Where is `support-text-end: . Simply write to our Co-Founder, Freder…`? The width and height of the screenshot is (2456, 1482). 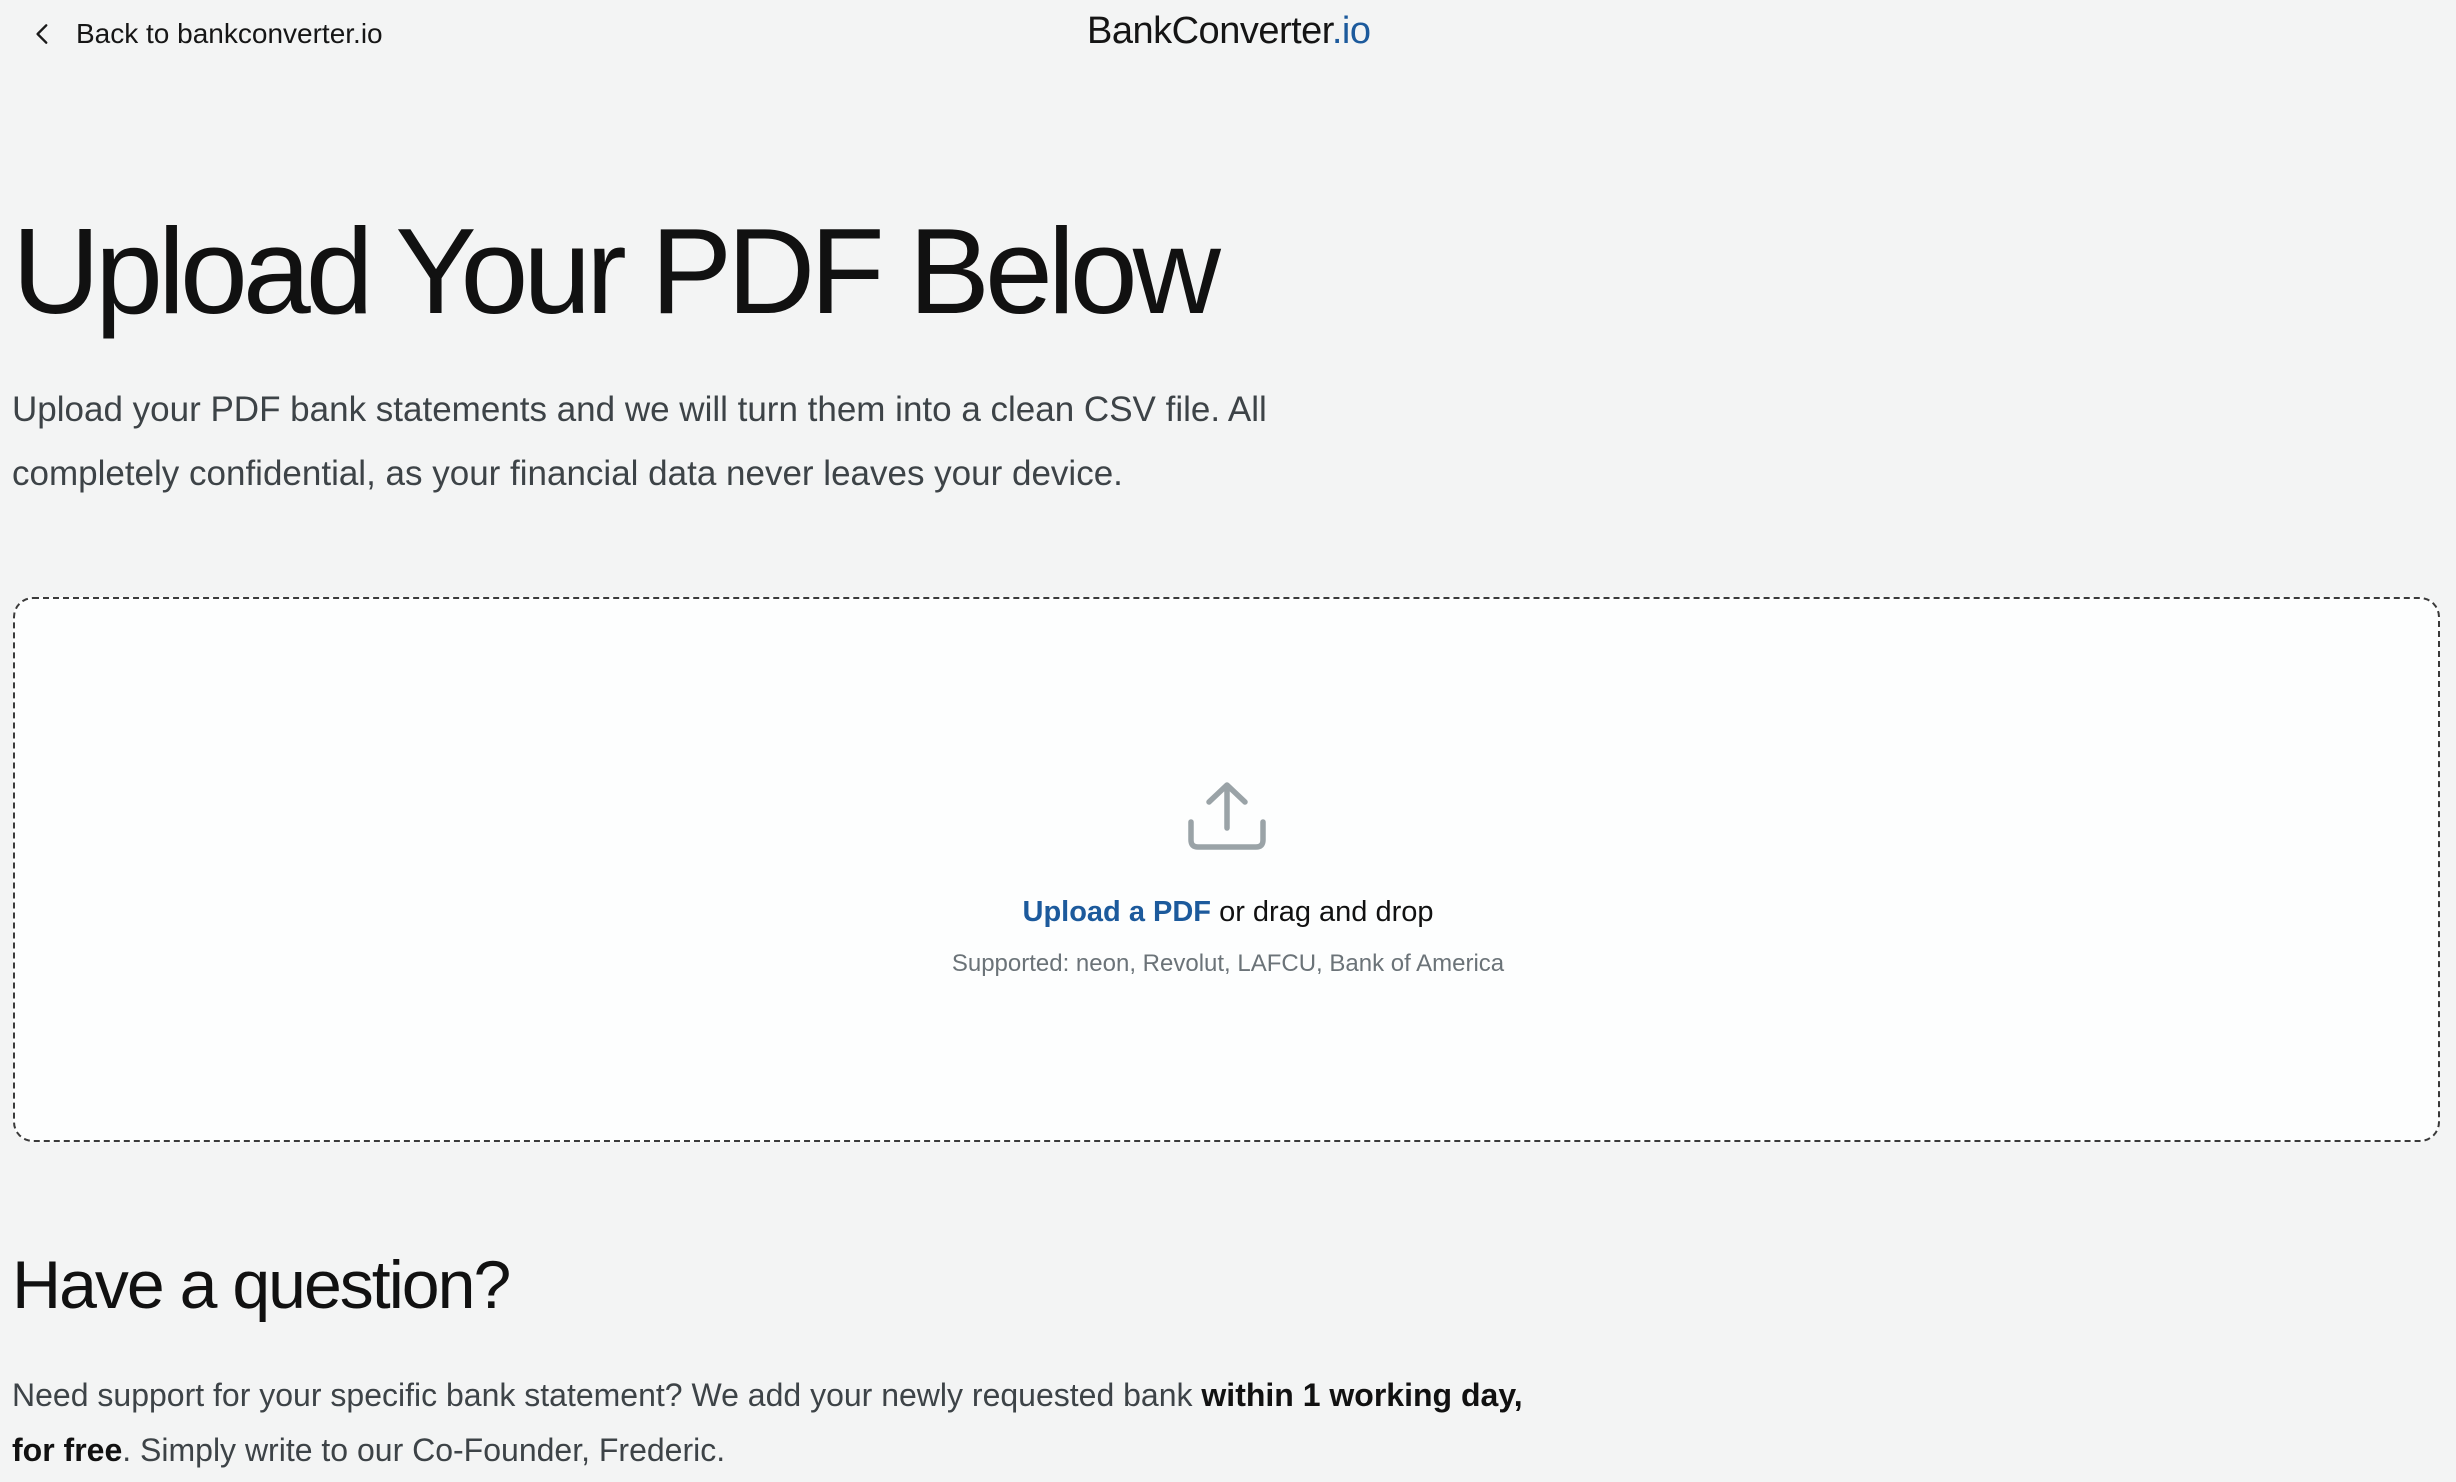 support-text-end: . Simply write to our Co-Founder, Freder… is located at coordinates (424, 1450).